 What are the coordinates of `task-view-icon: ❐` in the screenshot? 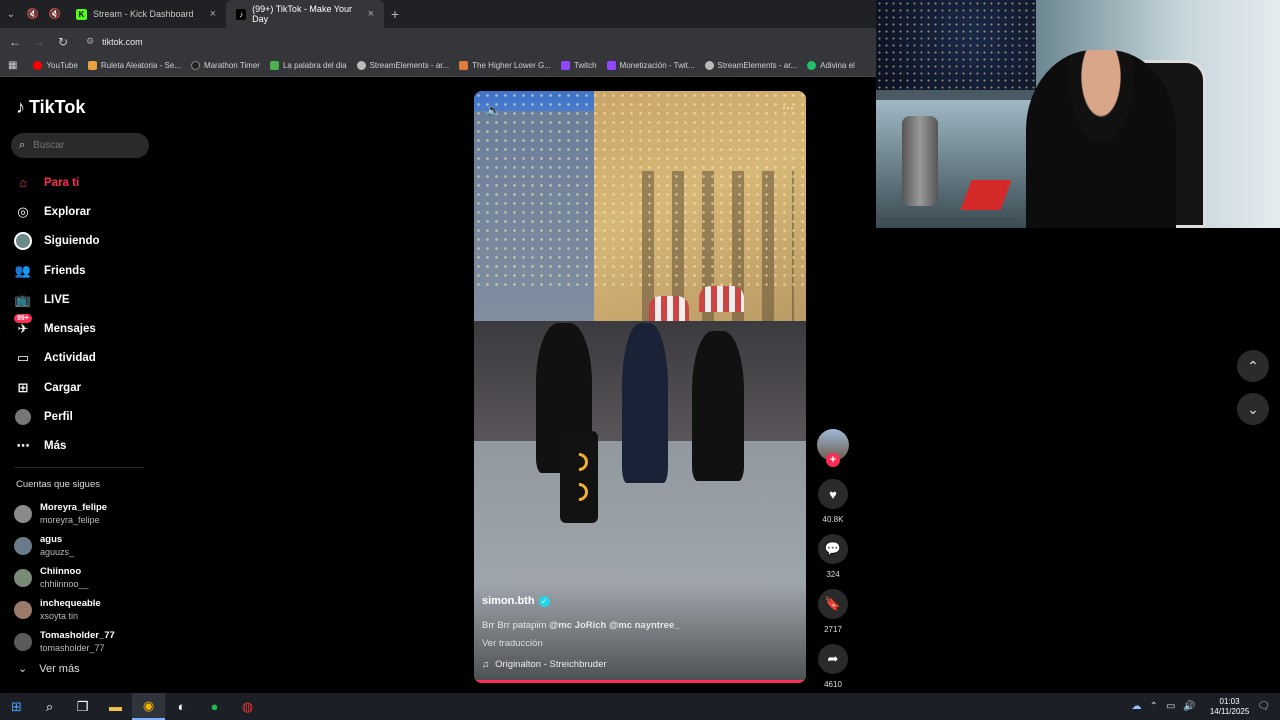 It's located at (82, 706).